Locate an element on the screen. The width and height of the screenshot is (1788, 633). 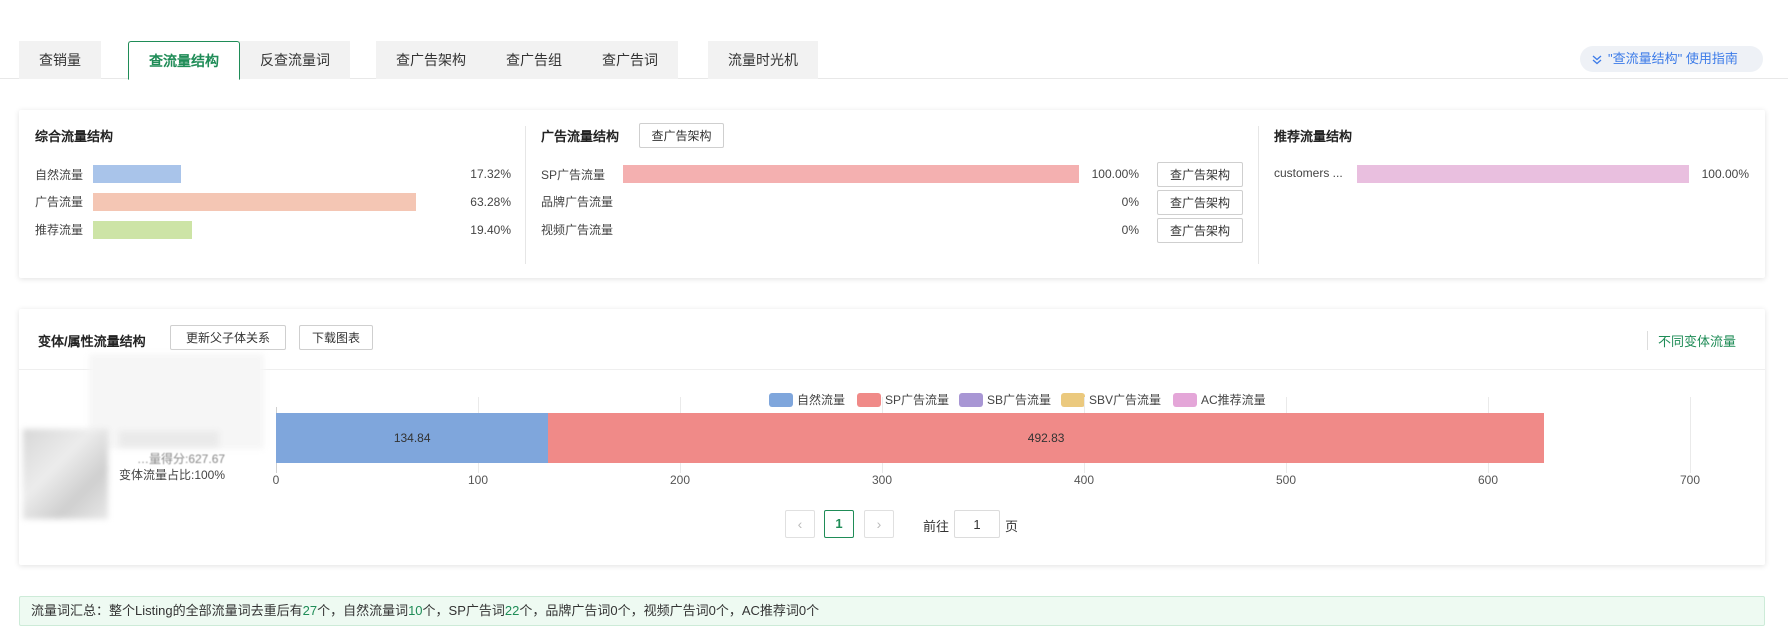
summary-natural-count: 10 is located at coordinates (415, 610).